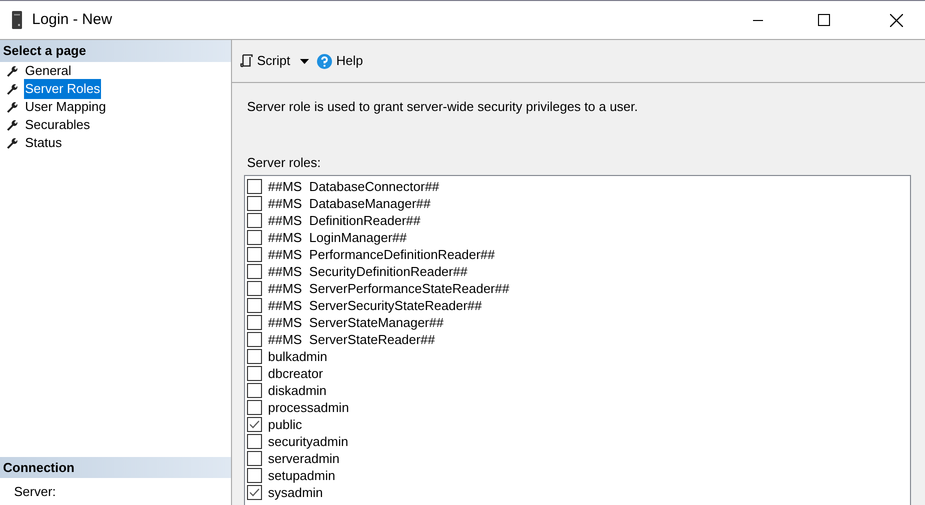 The height and width of the screenshot is (505, 925). What do you see at coordinates (340, 61) in the screenshot?
I see `help-button: Help` at bounding box center [340, 61].